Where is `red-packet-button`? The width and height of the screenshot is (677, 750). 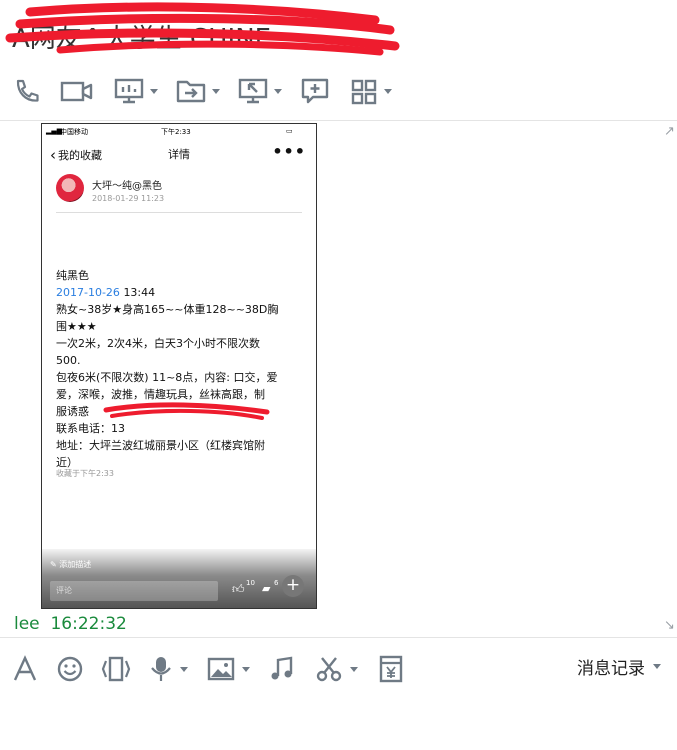 red-packet-button is located at coordinates (391, 669).